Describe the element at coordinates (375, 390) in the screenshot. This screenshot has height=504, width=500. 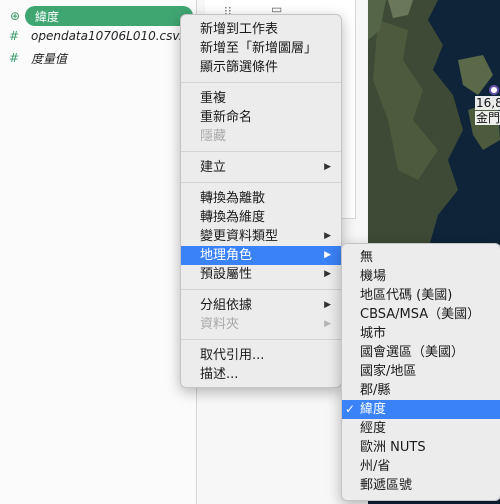
I see `menu-item-label: 郡/縣` at that location.